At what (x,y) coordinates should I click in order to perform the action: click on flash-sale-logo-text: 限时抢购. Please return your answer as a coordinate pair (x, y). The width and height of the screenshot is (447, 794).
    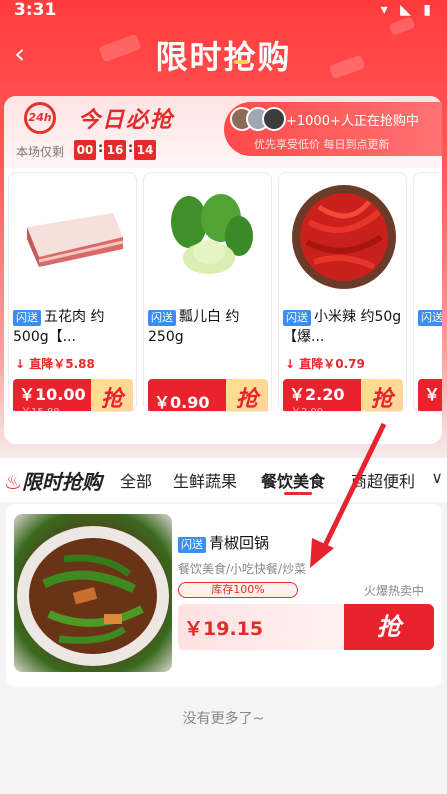
    Looking at the image, I should click on (61, 482).